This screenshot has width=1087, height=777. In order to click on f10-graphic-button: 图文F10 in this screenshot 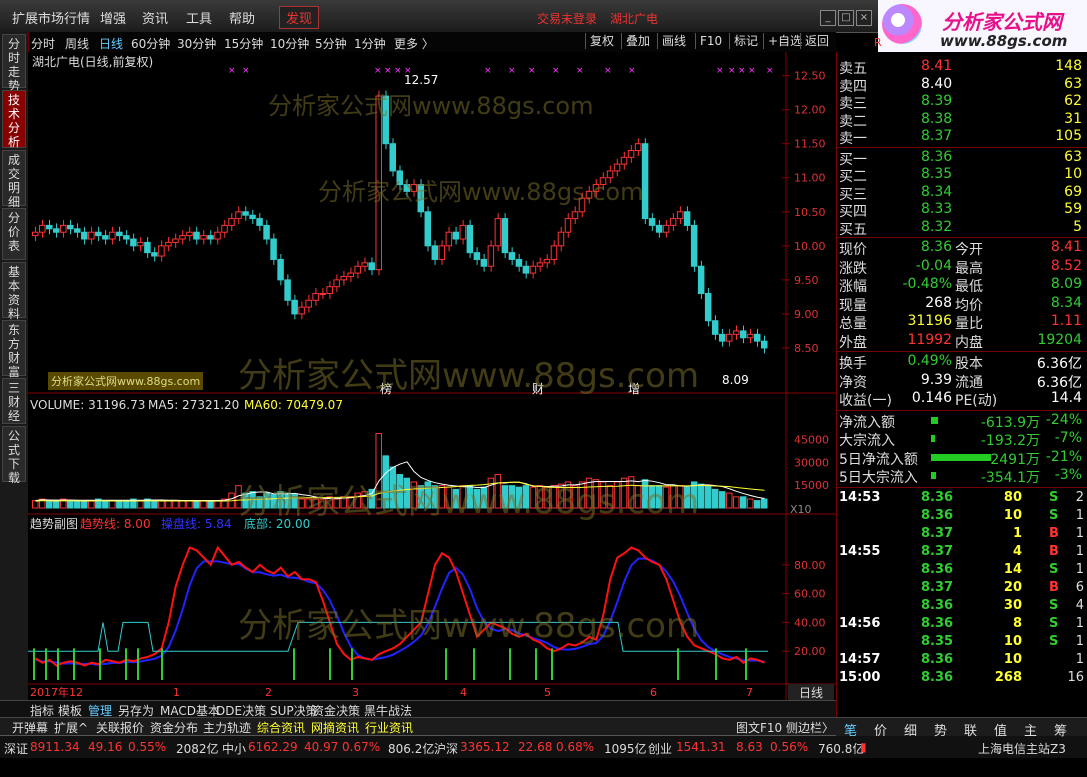, I will do `click(759, 727)`.